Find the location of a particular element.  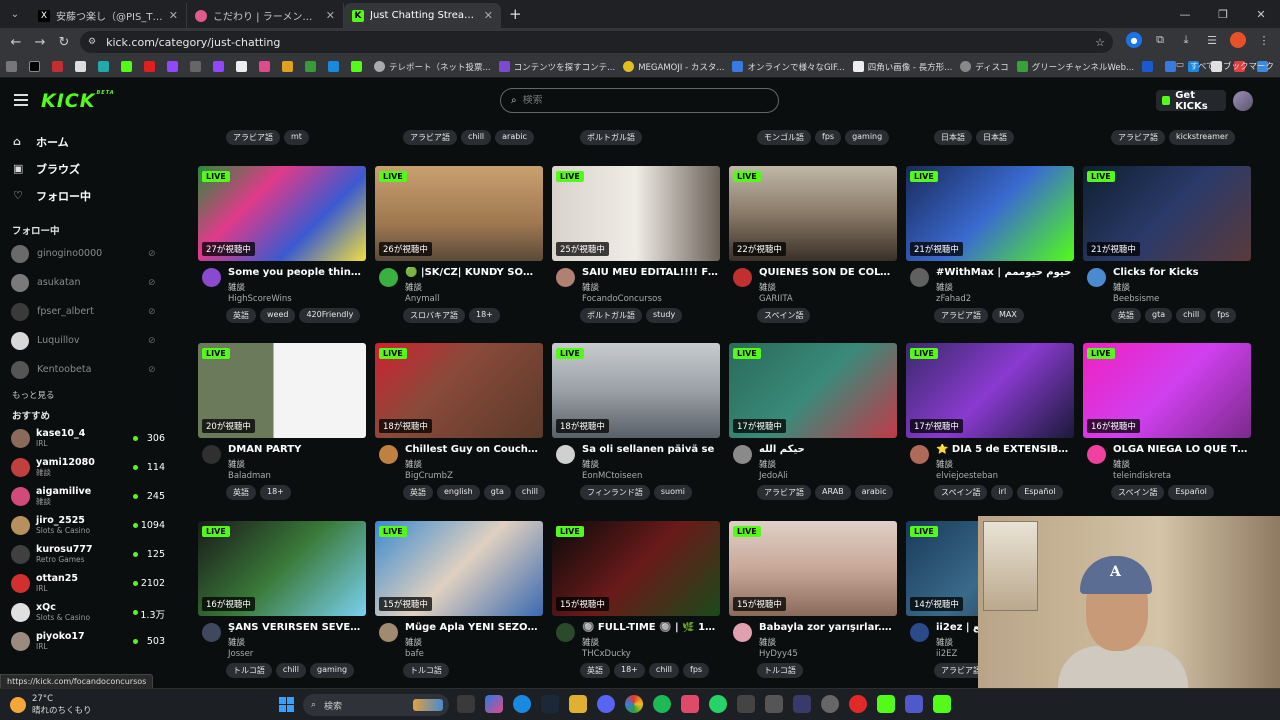

recommended-channel: jiro_2525 Slots & Casino 1094 is located at coordinates (95, 525).